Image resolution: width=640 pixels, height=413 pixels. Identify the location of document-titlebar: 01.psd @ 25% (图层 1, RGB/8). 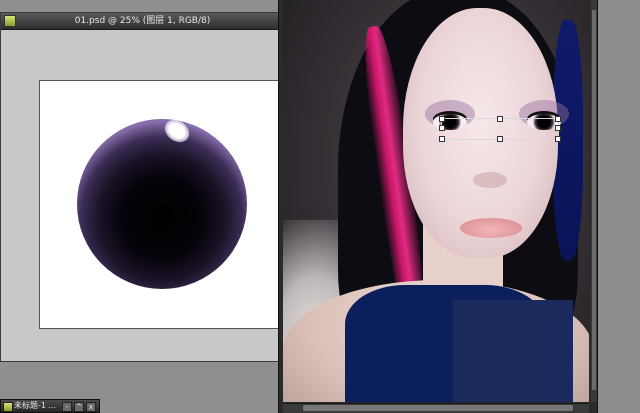
(142, 21).